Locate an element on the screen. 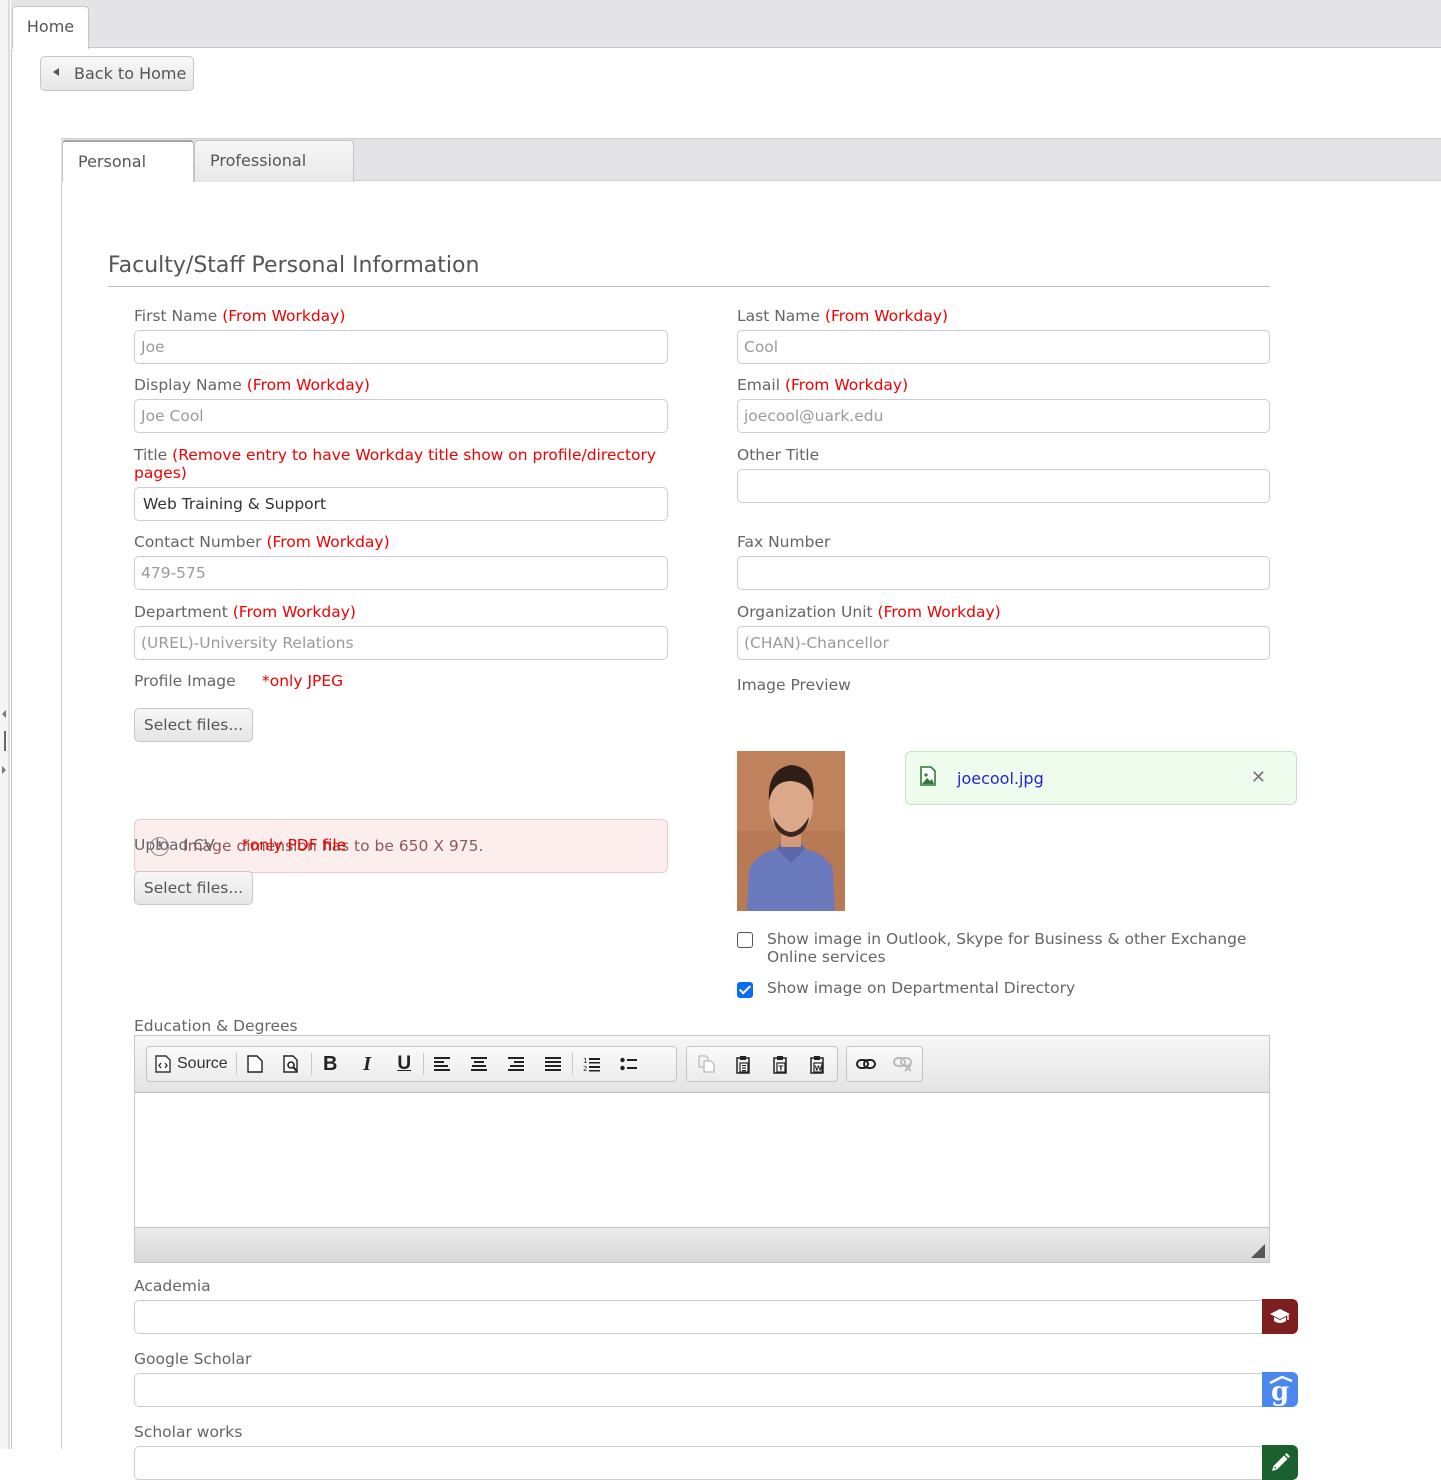  source-button: Source is located at coordinates (191, 1064).